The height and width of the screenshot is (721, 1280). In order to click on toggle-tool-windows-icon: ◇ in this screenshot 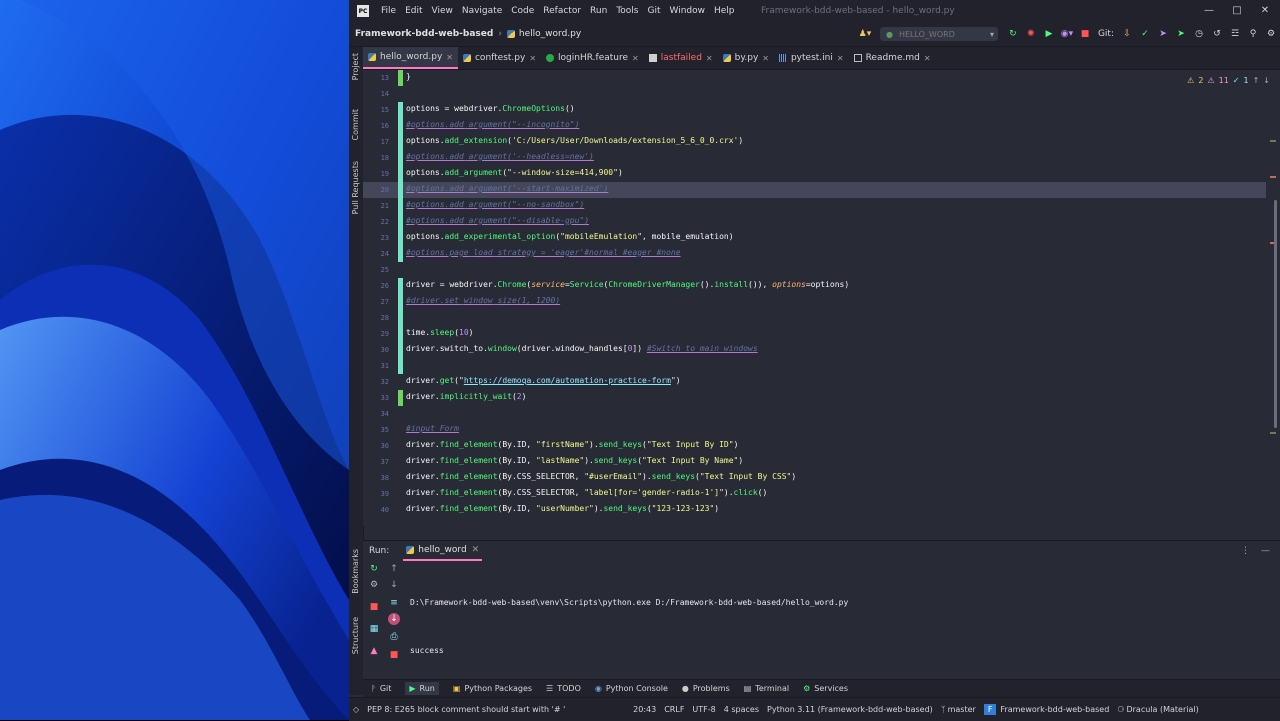, I will do `click(356, 709)`.